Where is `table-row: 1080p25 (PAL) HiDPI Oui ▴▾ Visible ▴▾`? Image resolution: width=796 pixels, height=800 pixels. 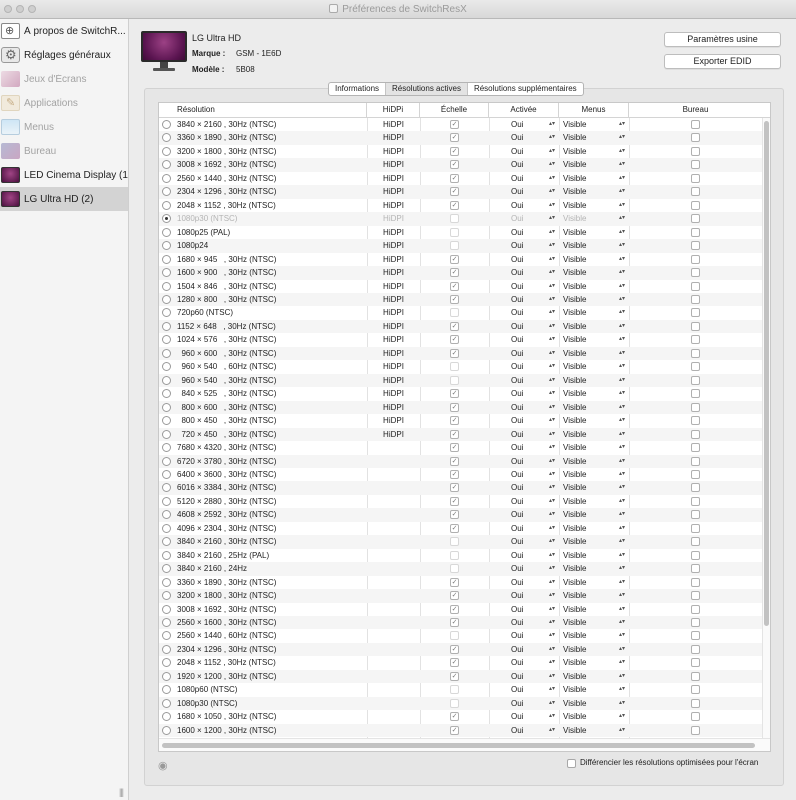
table-row: 1080p25 (PAL) HiDPI Oui ▴▾ Visible ▴▾ is located at coordinates (461, 232).